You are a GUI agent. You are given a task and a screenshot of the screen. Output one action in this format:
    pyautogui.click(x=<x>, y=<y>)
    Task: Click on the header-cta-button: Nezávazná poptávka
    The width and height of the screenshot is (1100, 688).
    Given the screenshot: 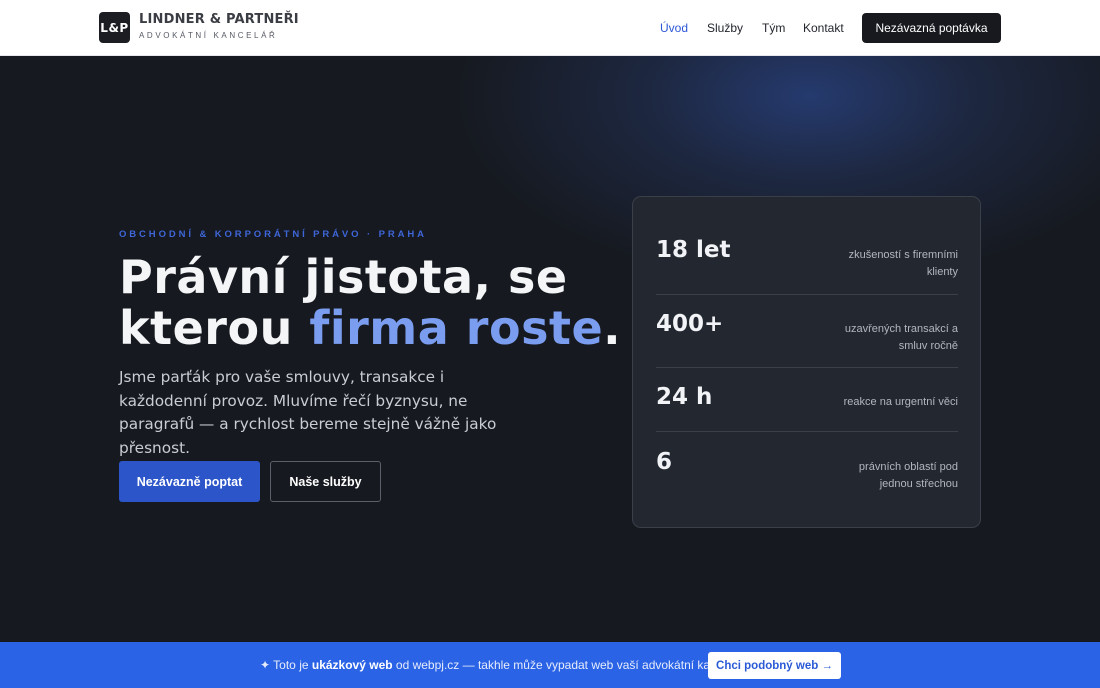 What is the action you would take?
    pyautogui.click(x=931, y=28)
    